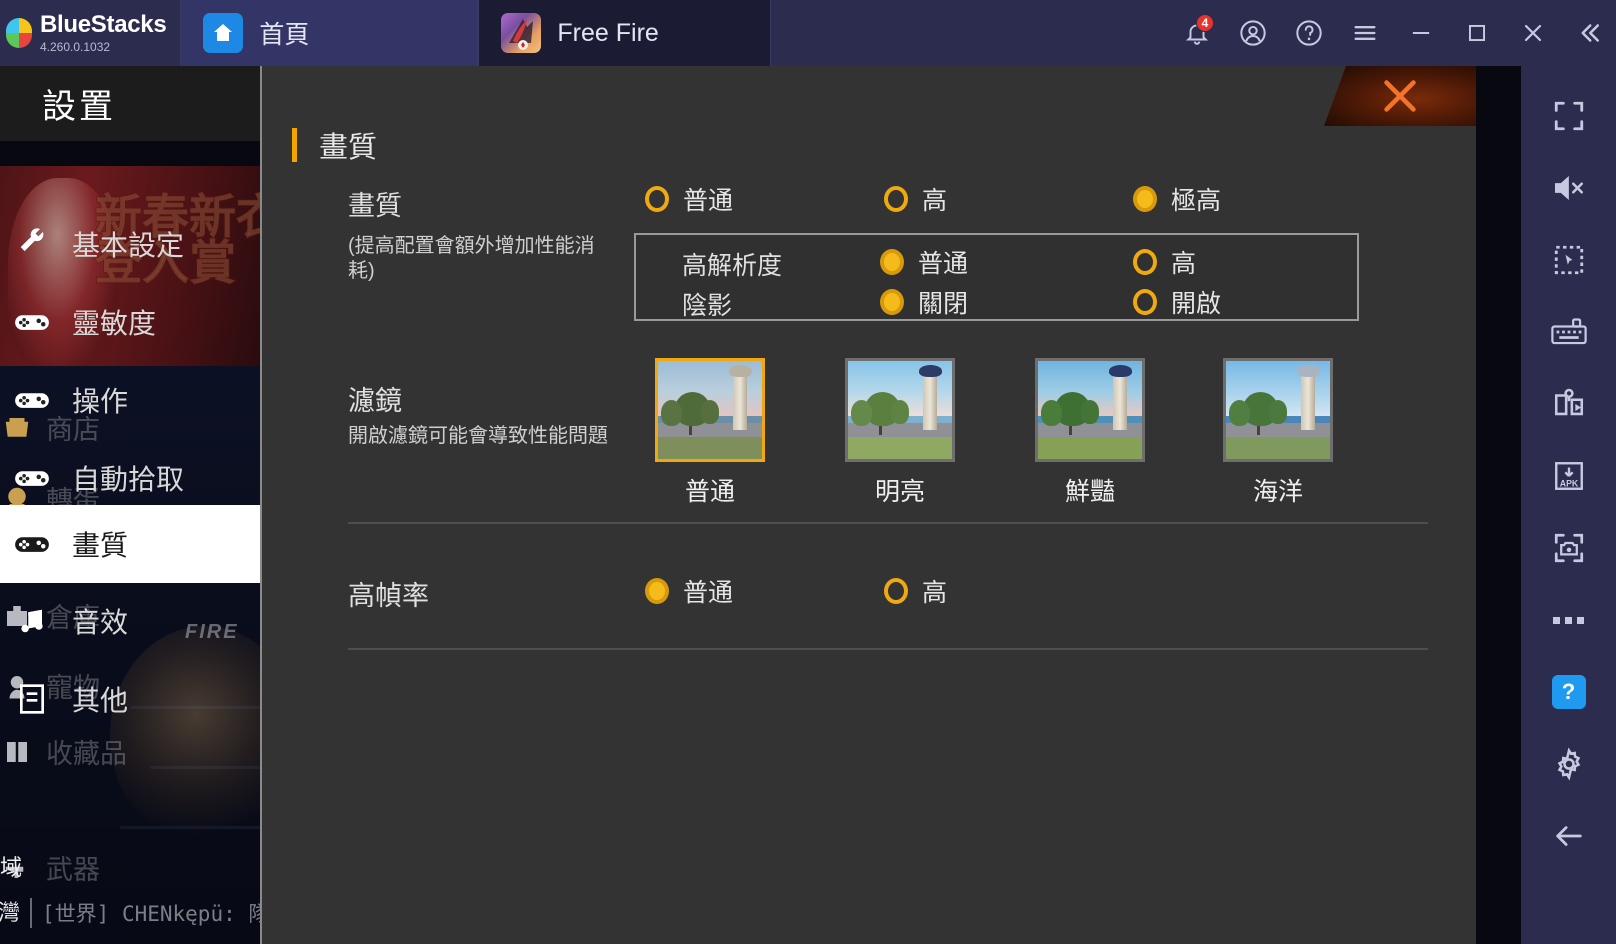 This screenshot has height=944, width=1616. I want to click on install-apk-icon: APK, so click(1569, 476).